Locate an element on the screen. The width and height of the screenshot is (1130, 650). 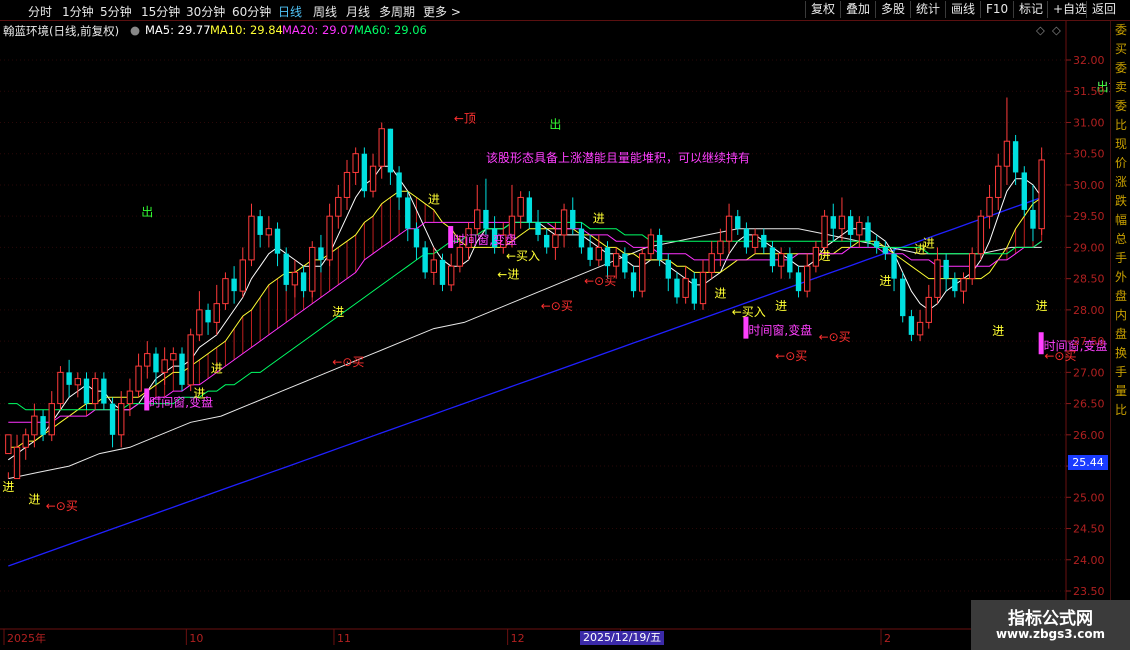
ma5-label: MA5: 29.77 is located at coordinates (178, 30).